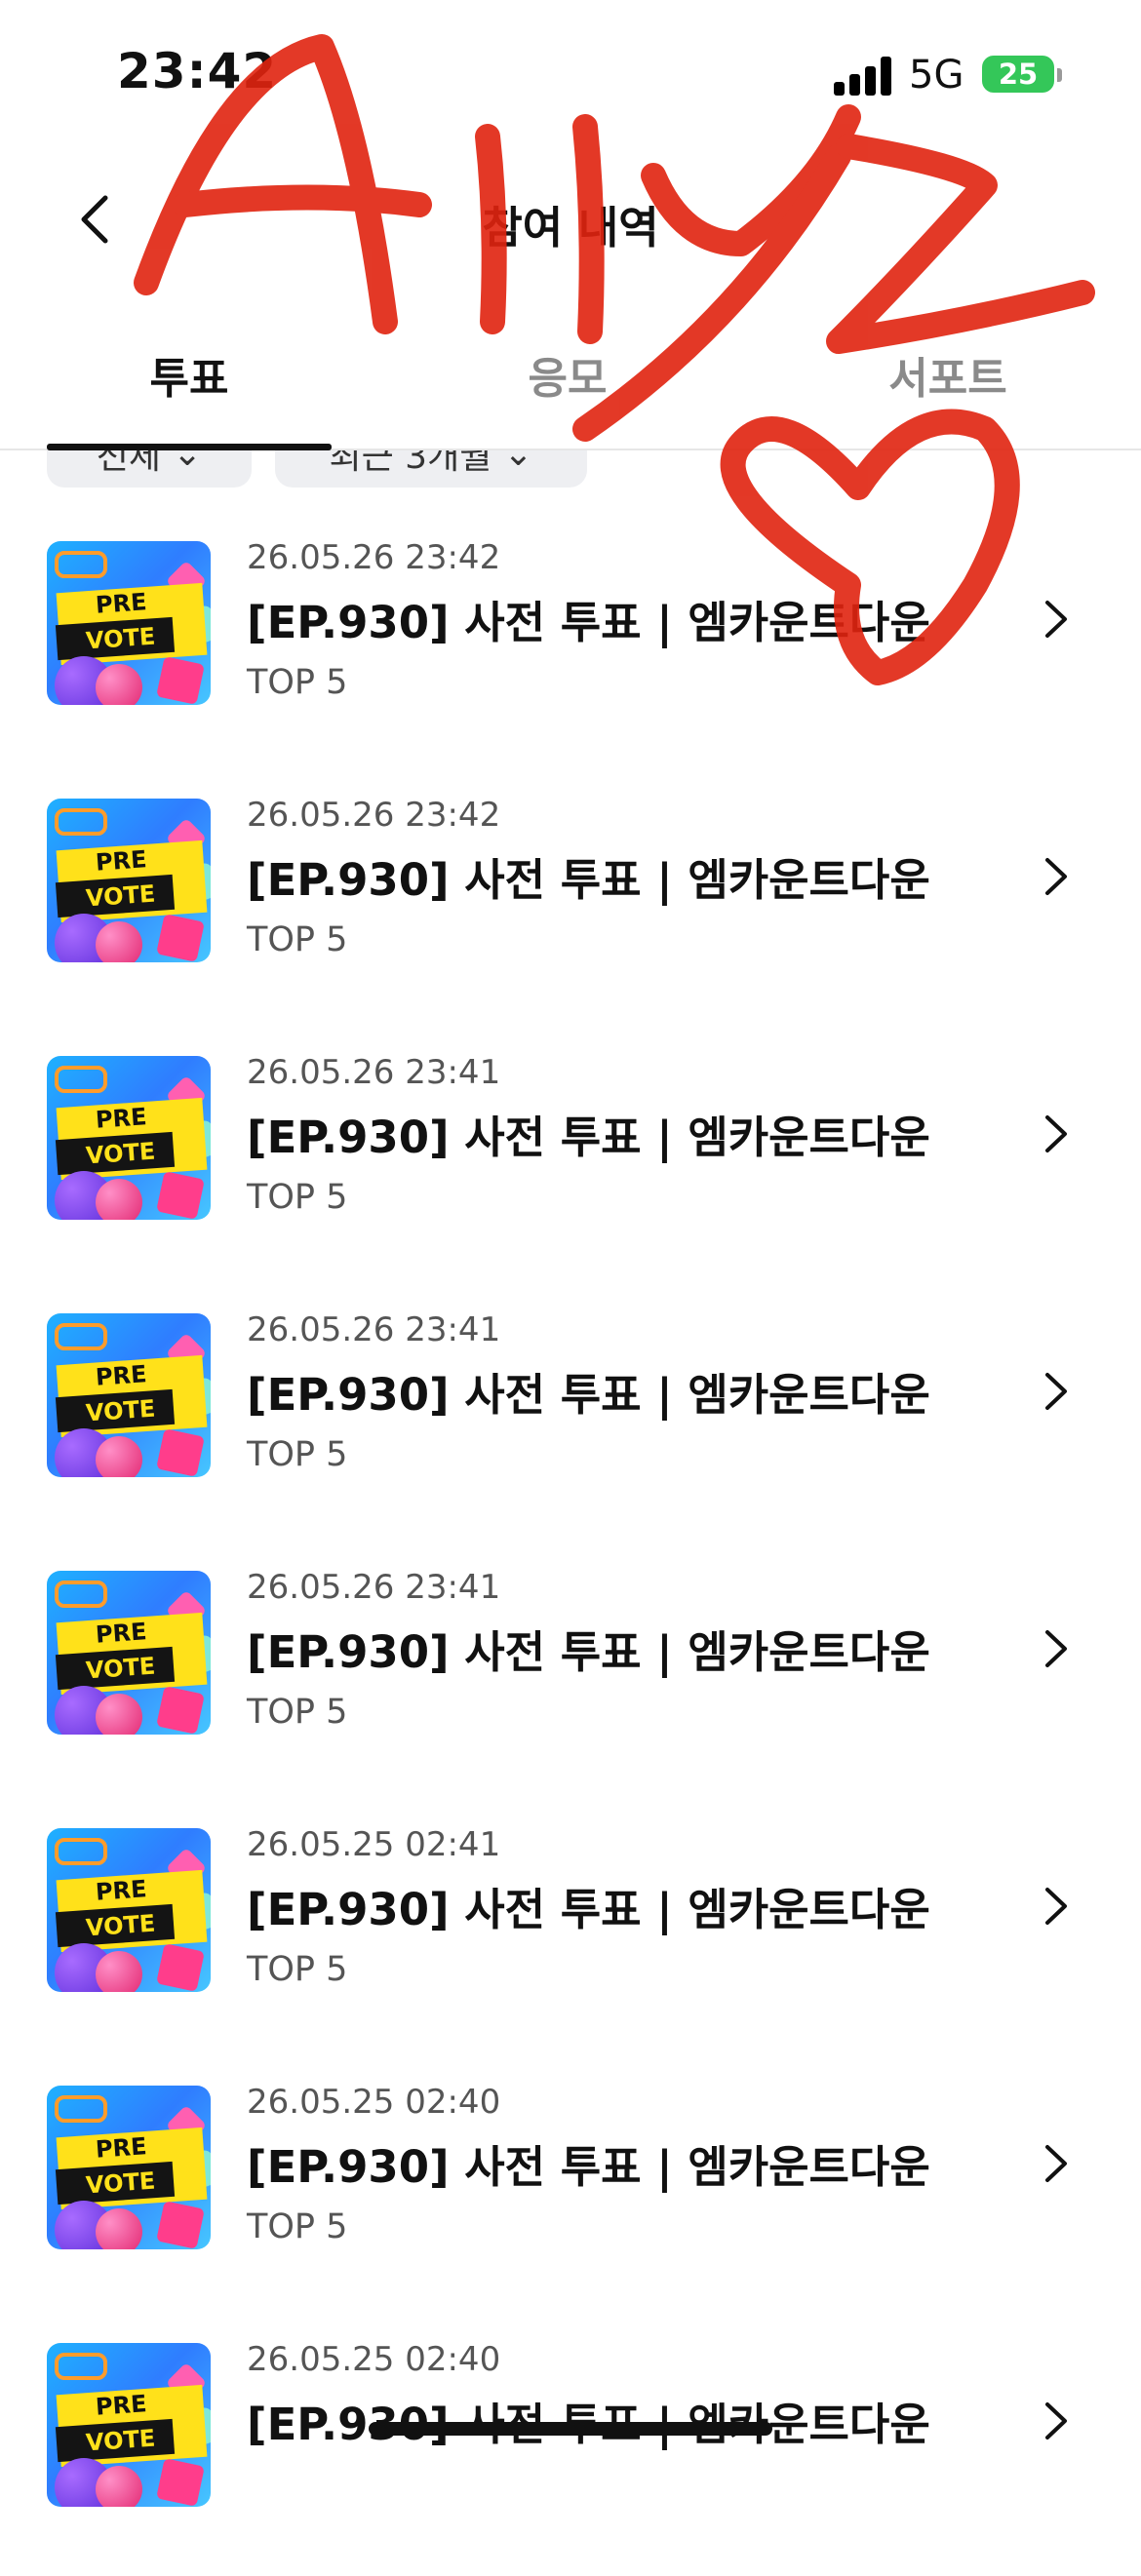 The width and height of the screenshot is (1141, 2576). I want to click on nav-bar: 참여 내역, so click(570, 219).